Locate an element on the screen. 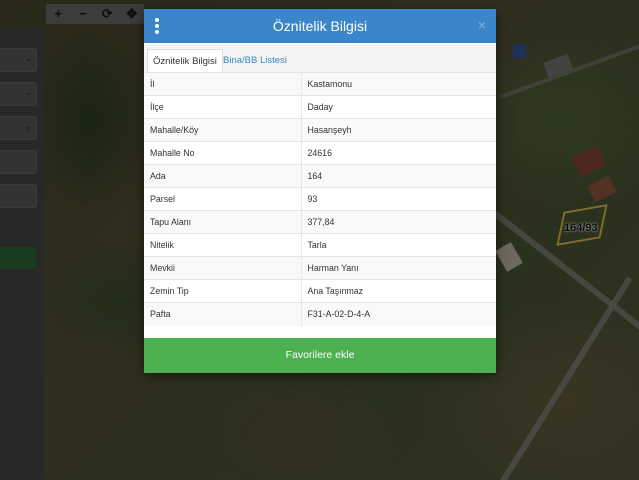 The height and width of the screenshot is (480, 639). dialog-title: Öznitelik Bilgisi is located at coordinates (320, 26).